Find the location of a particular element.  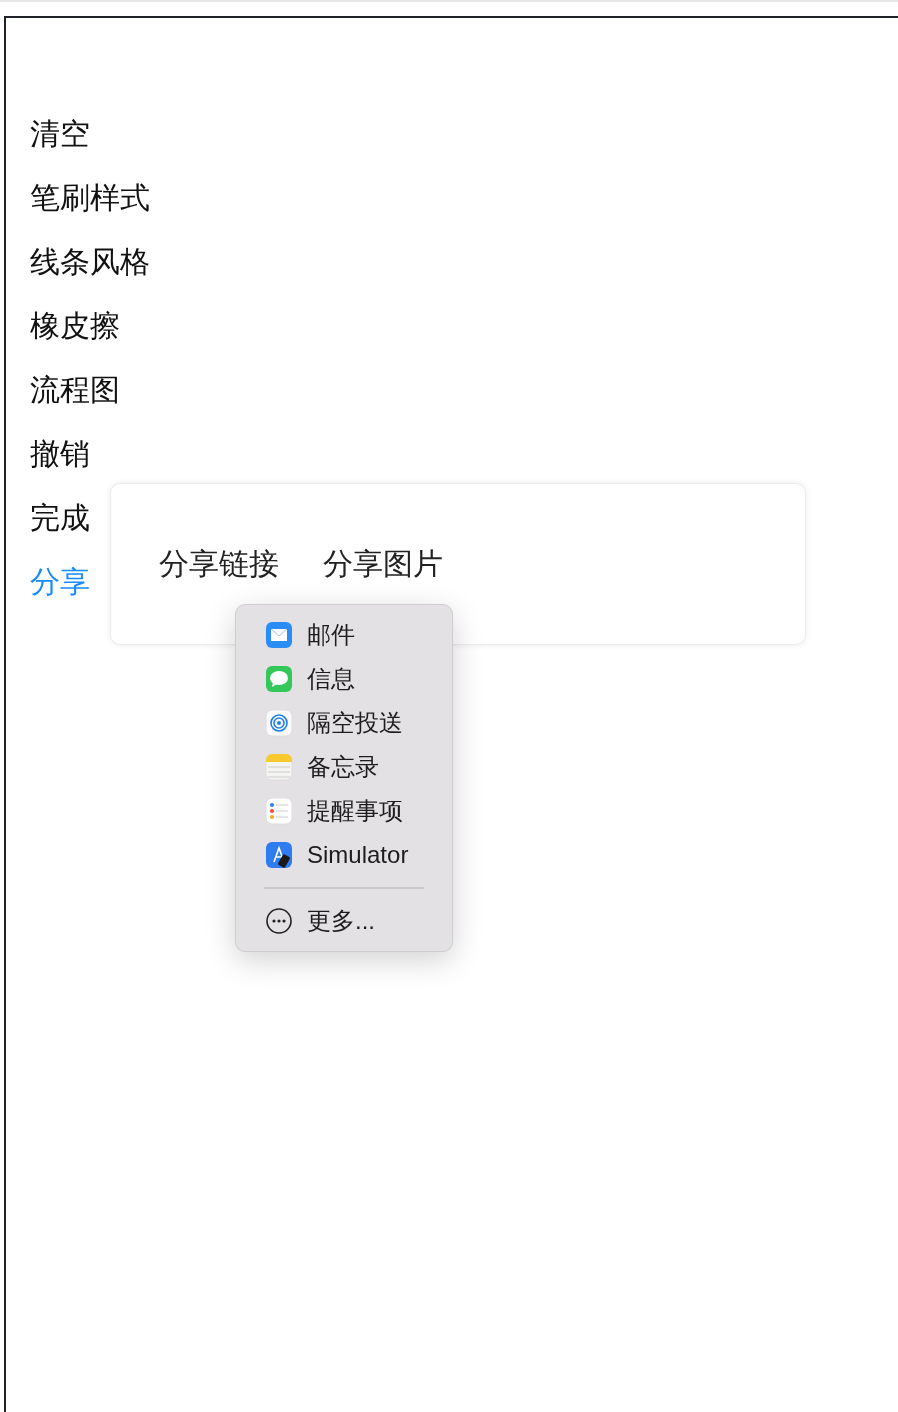

share-menu-item: 提醒事项 is located at coordinates (344, 811).